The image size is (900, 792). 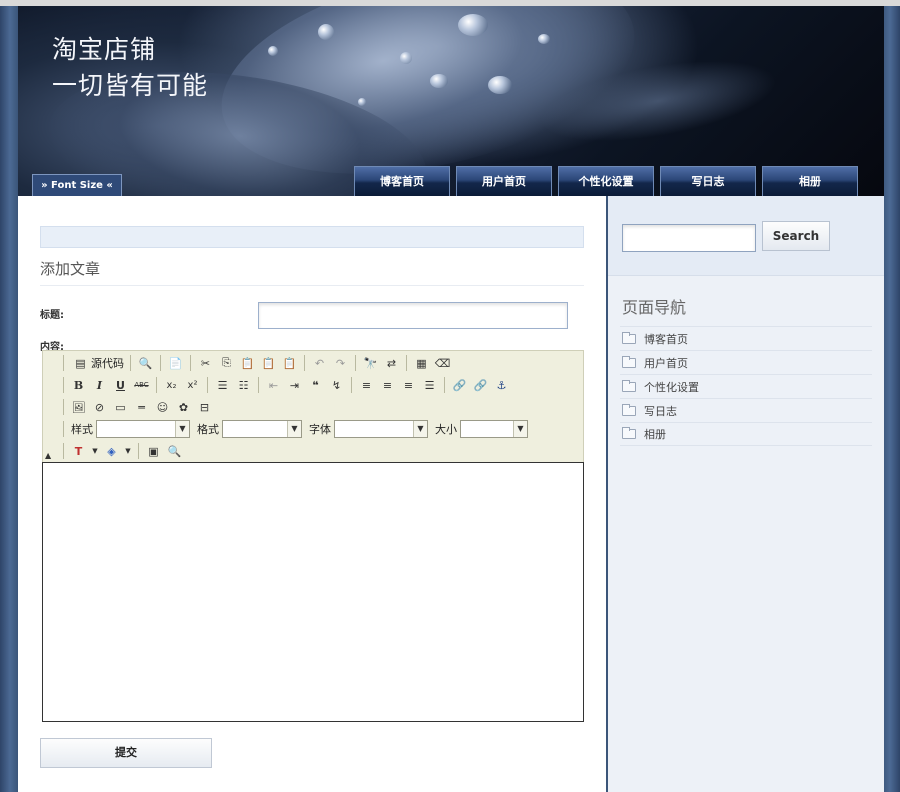 I want to click on create-div-icon: ↯, so click(x=336, y=385).